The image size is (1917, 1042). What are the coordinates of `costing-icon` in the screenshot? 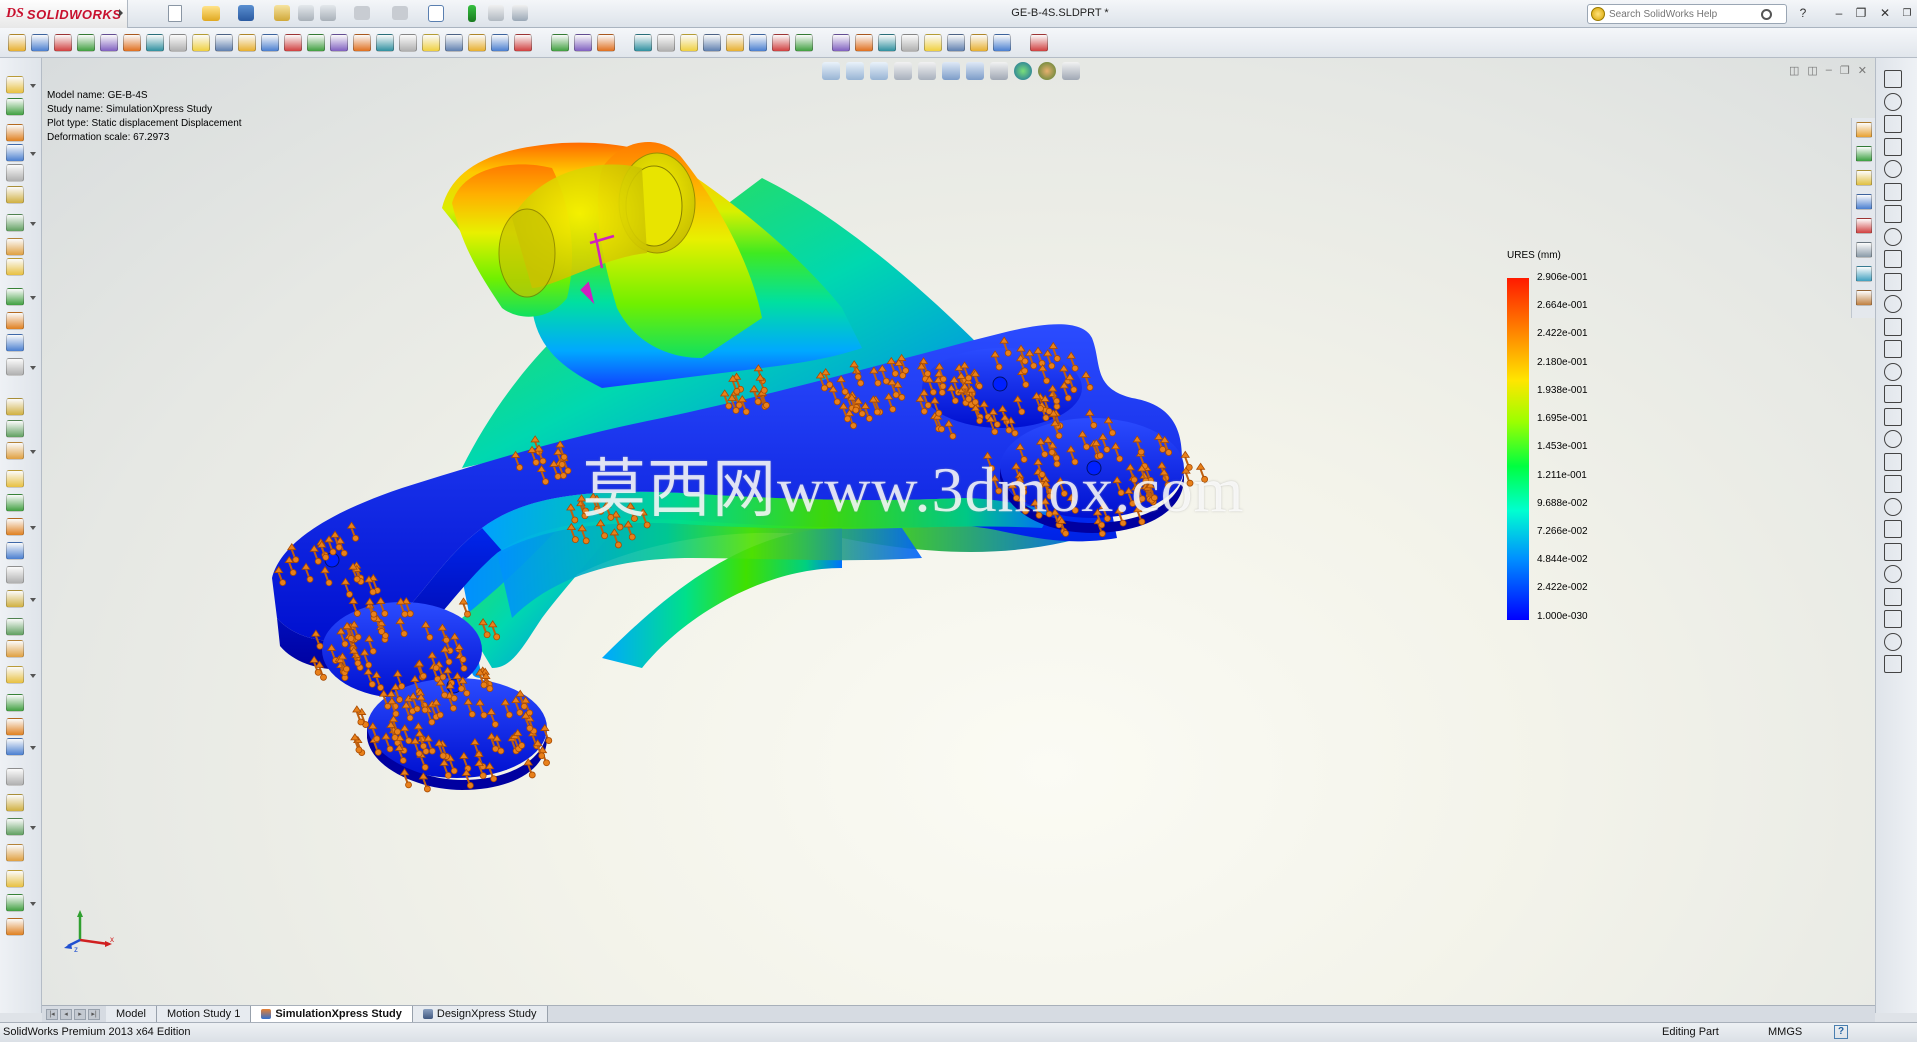 It's located at (523, 43).